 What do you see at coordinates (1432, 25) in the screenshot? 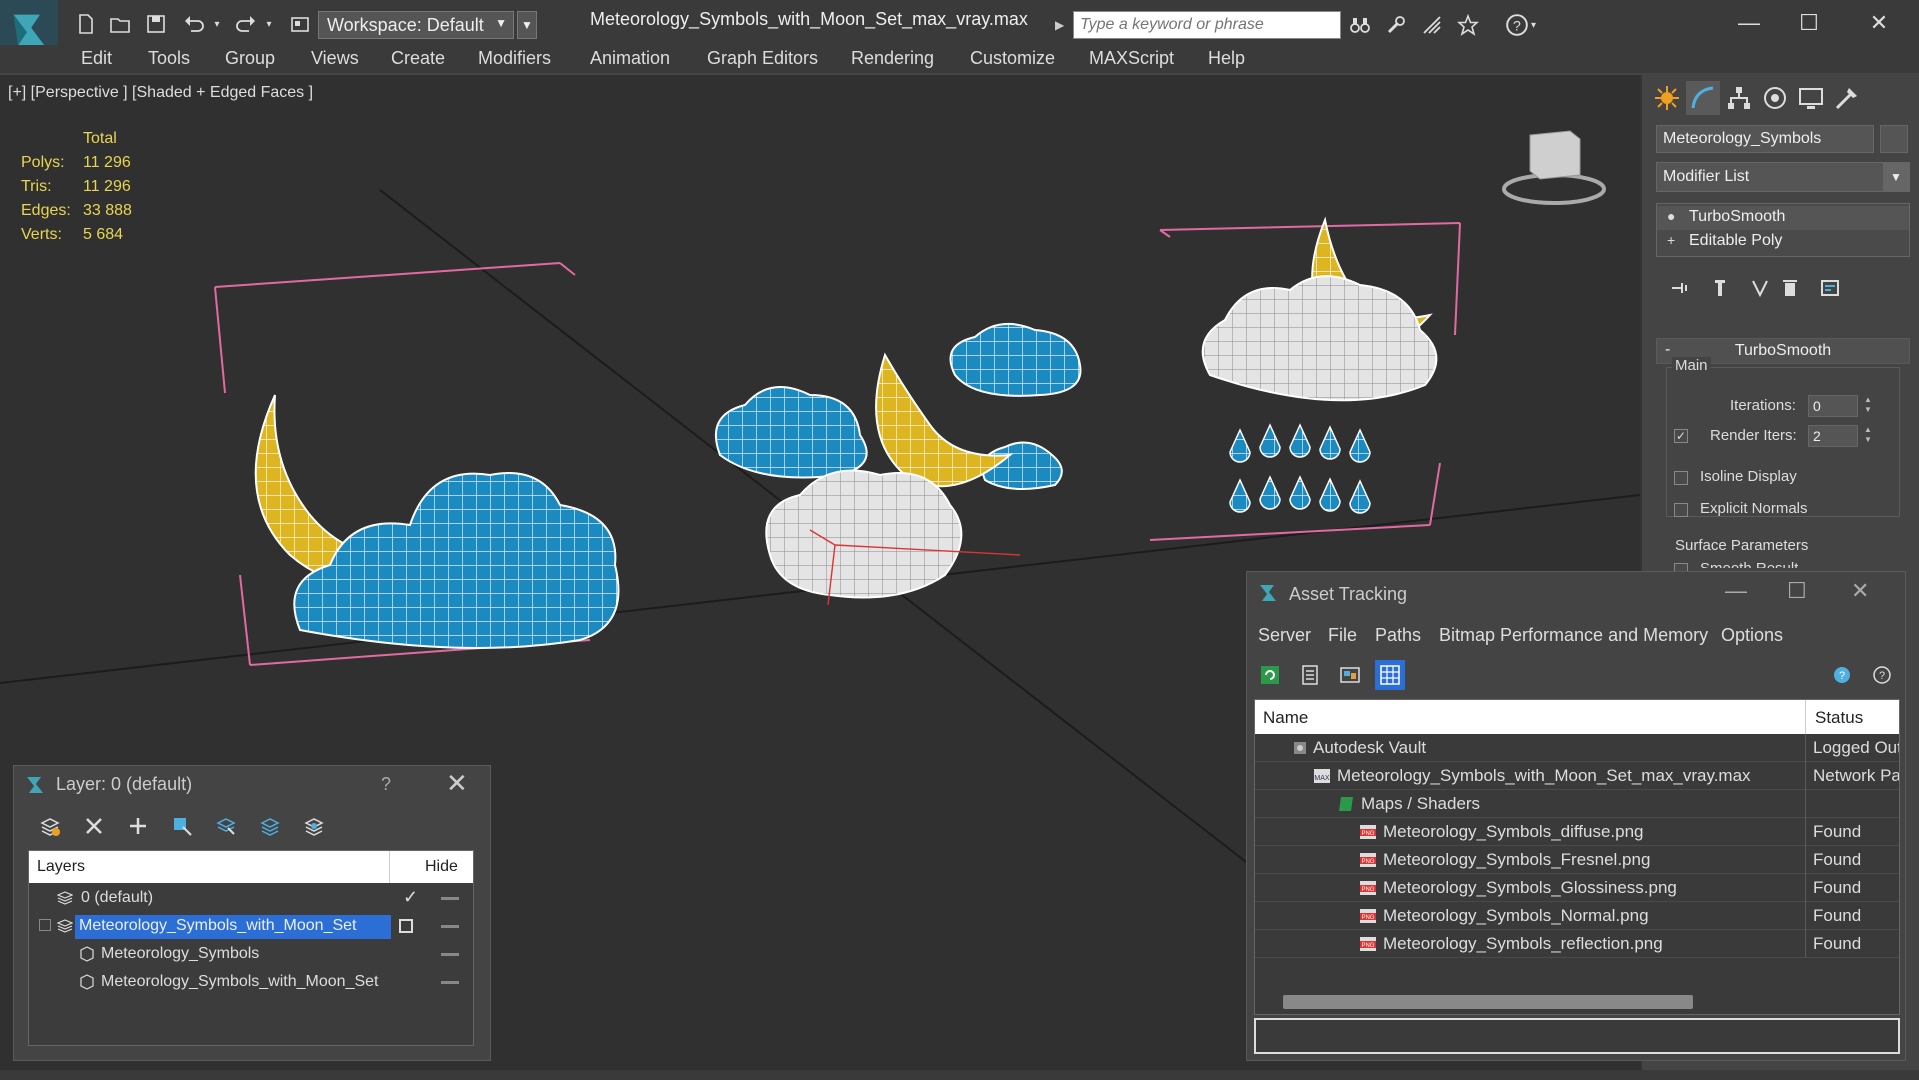
I see `signal-icon` at bounding box center [1432, 25].